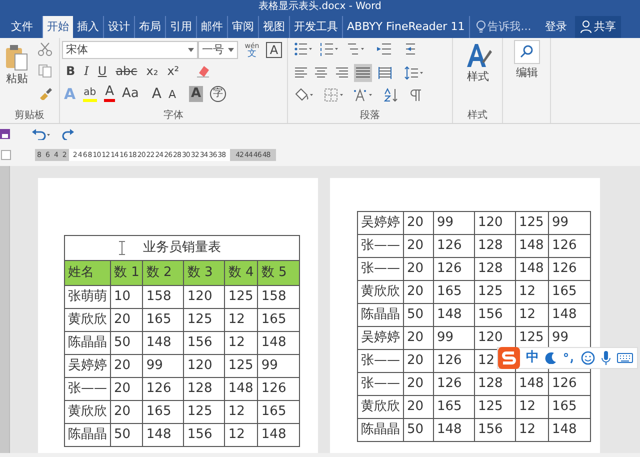  I want to click on search-icon, so click(527, 52).